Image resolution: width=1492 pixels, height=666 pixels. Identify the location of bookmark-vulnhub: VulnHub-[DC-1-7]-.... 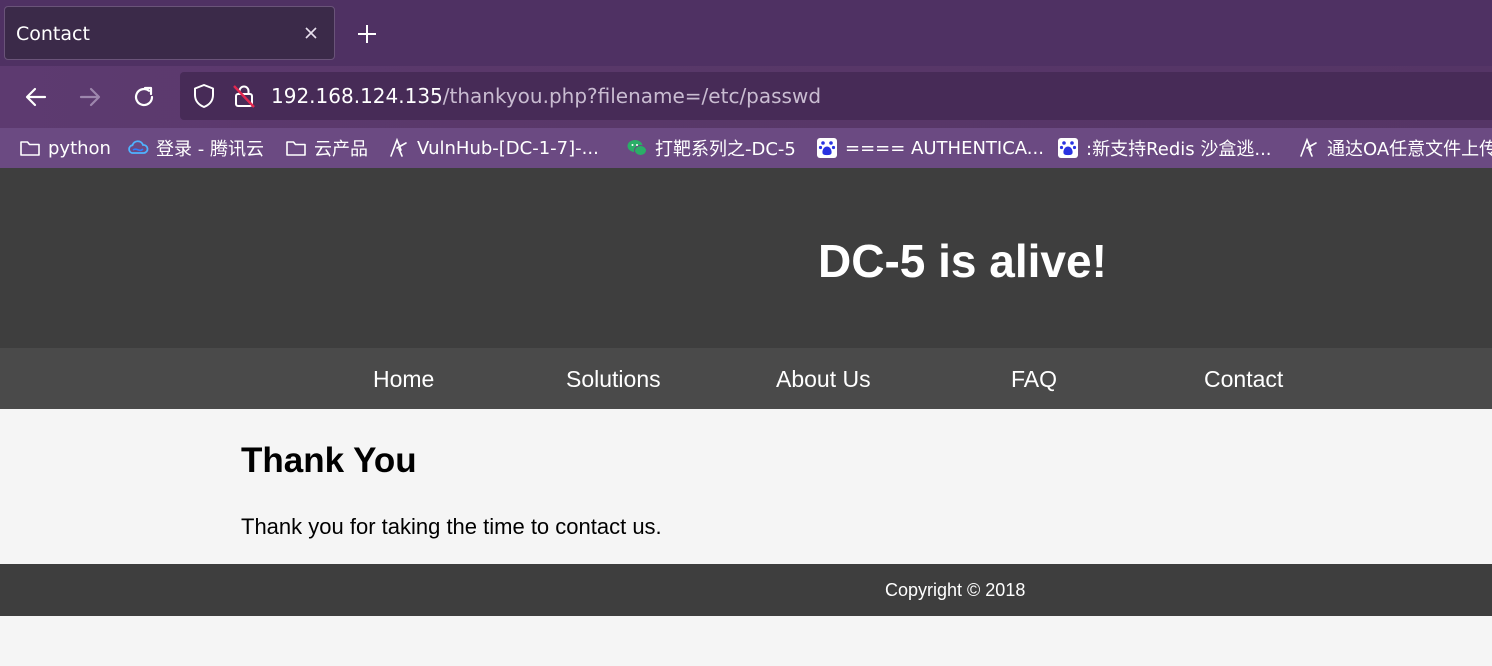
(493, 148).